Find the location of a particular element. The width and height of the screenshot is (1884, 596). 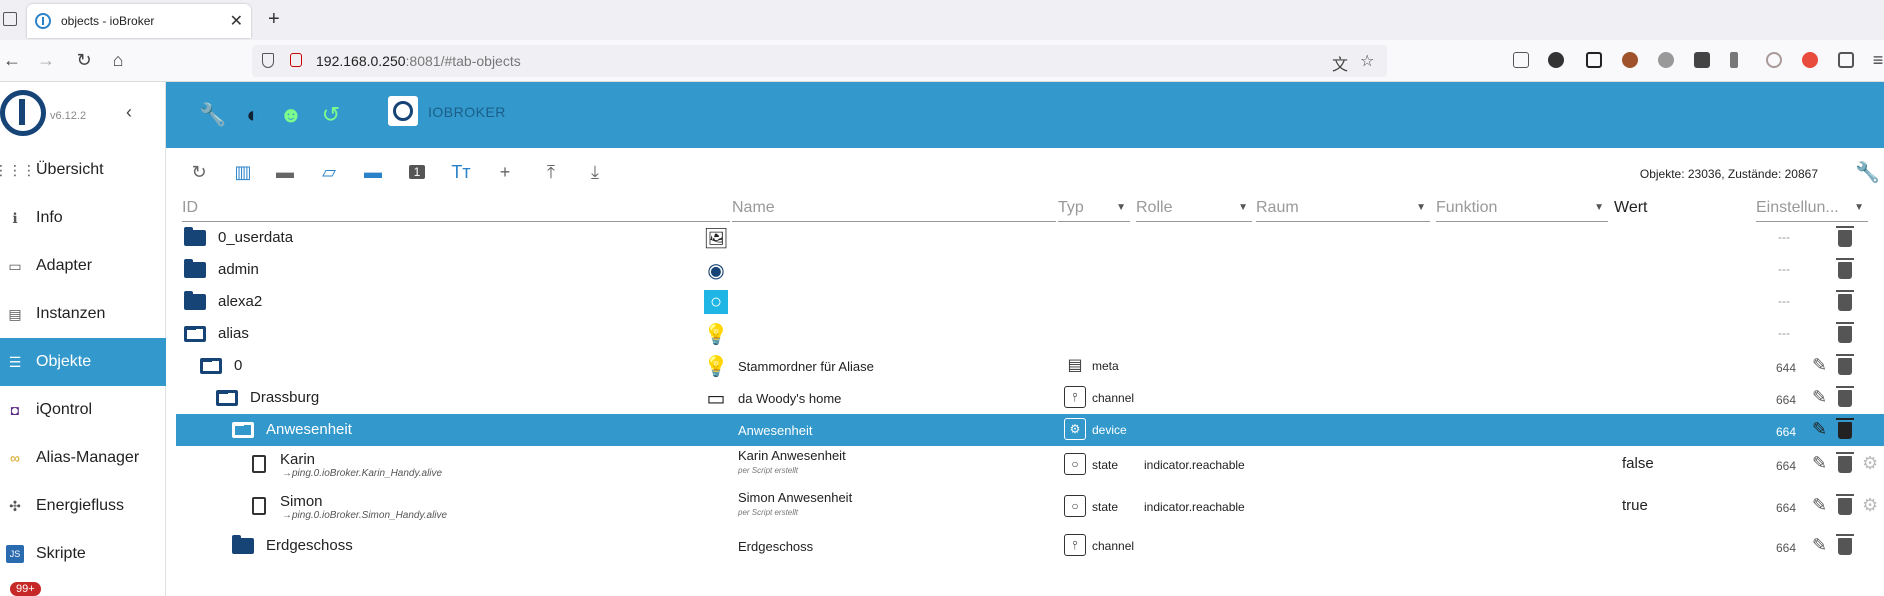

cookie-icon is located at coordinates (1630, 60).